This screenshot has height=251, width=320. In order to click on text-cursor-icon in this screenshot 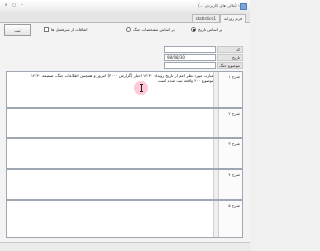, I will do `click(141, 88)`.